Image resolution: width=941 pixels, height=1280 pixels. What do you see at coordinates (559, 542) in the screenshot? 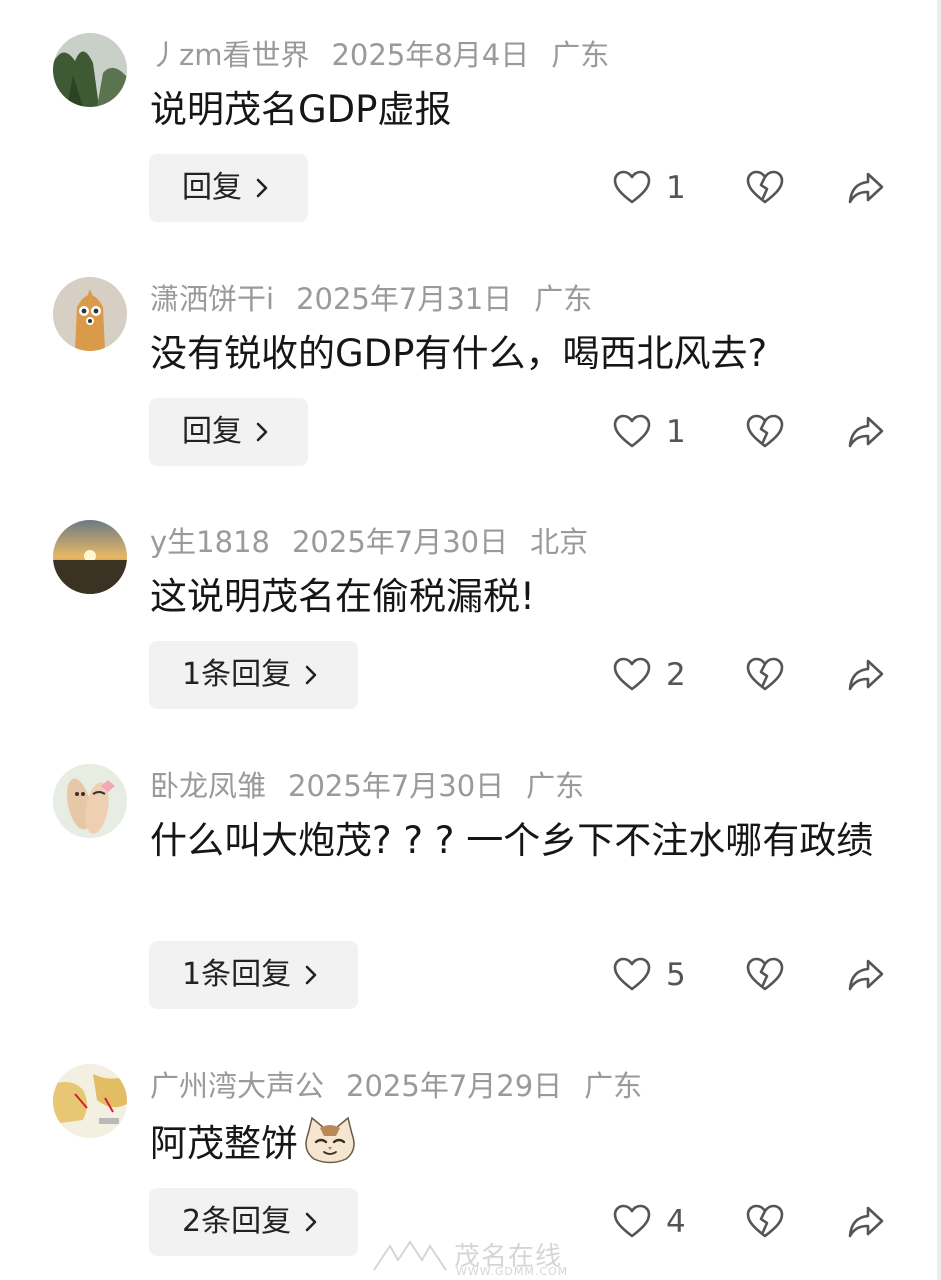
I see `comment-location: 北京` at bounding box center [559, 542].